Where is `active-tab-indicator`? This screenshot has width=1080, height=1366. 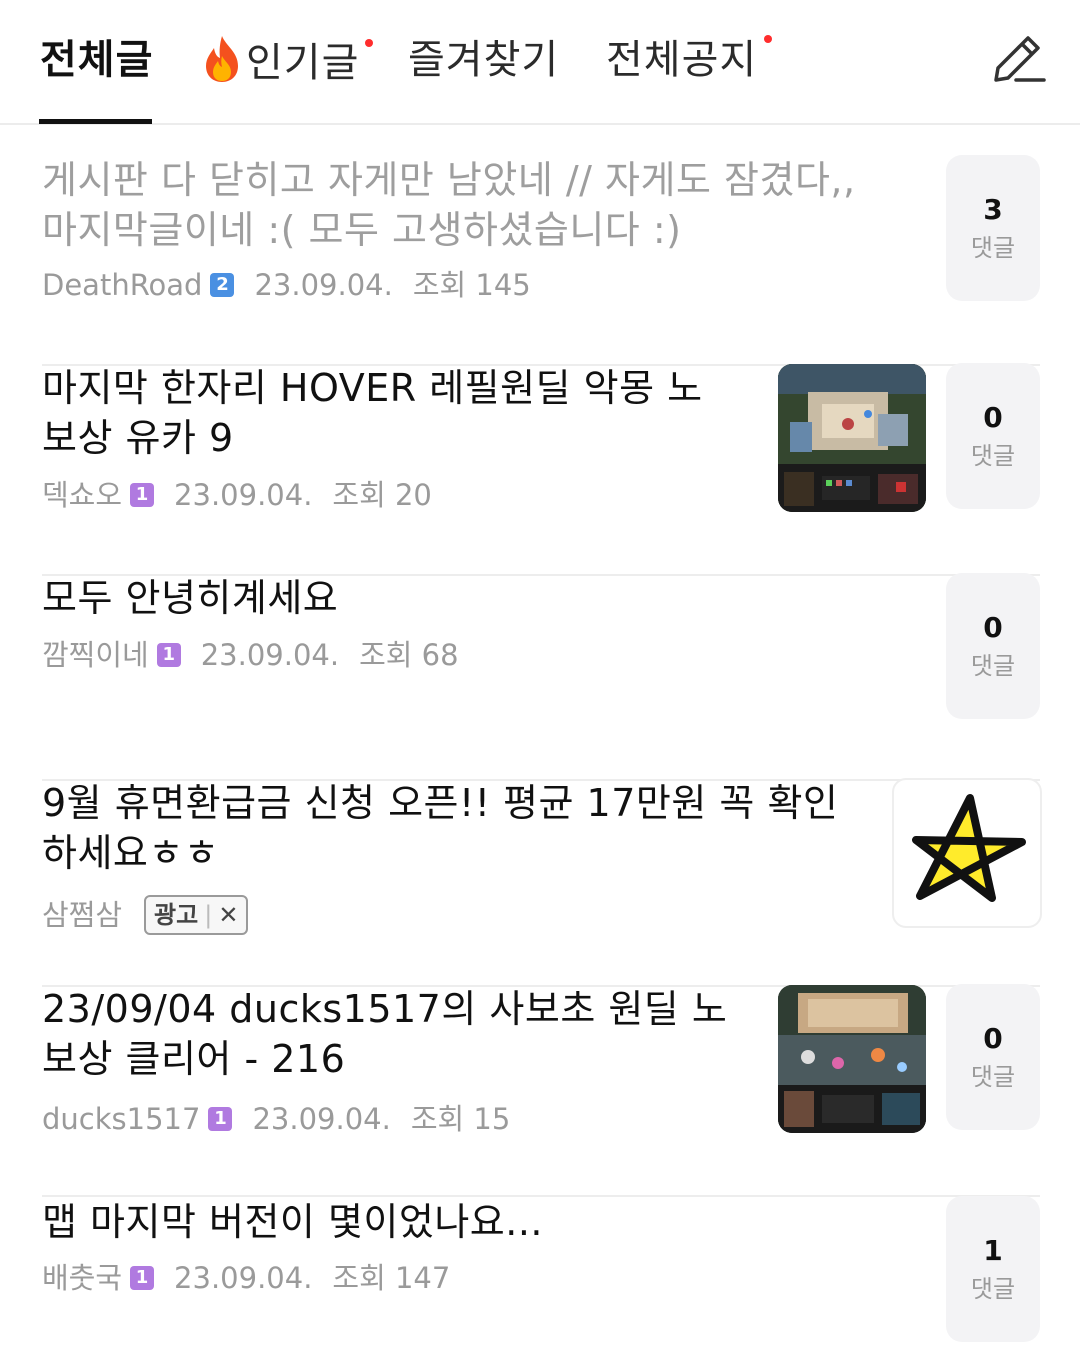
active-tab-indicator is located at coordinates (95, 121).